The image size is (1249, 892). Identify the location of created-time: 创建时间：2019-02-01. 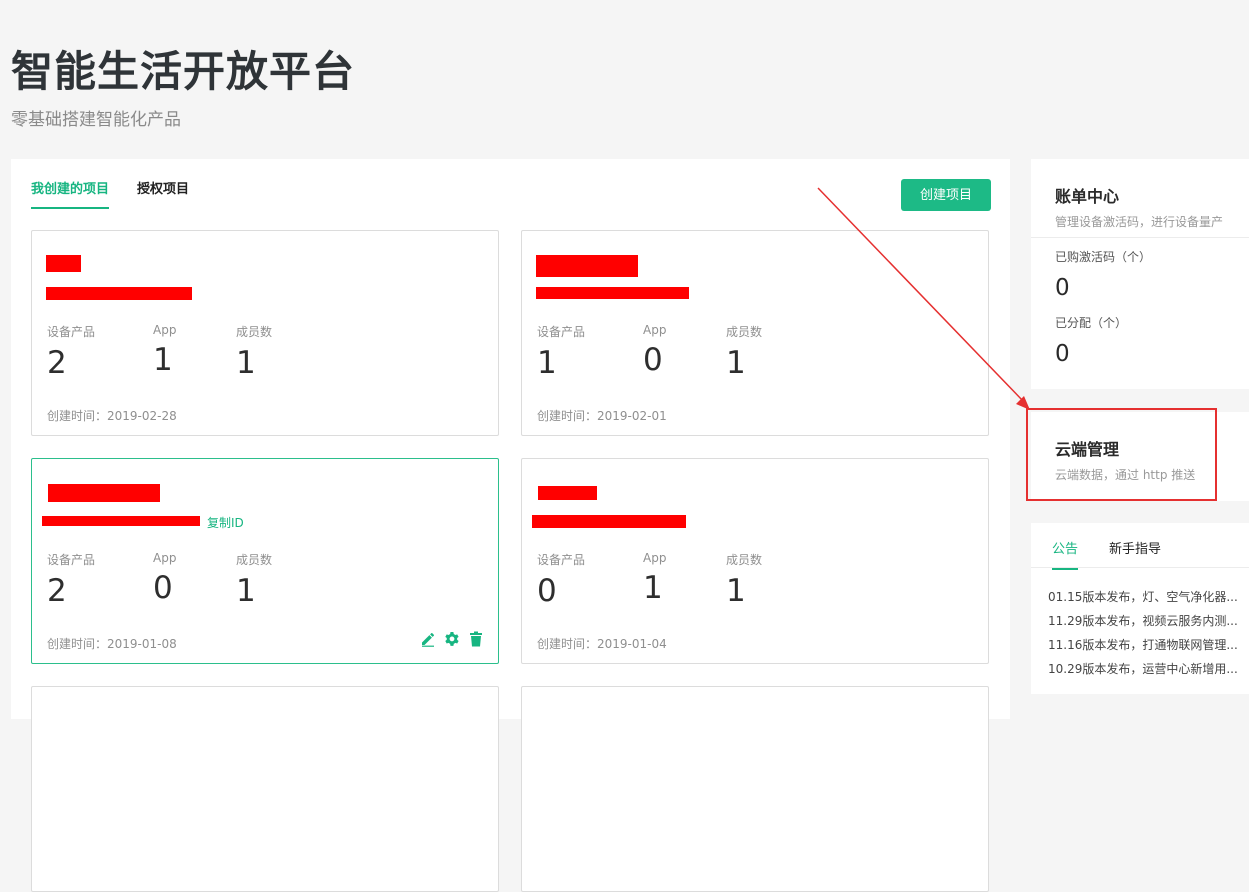
(602, 416).